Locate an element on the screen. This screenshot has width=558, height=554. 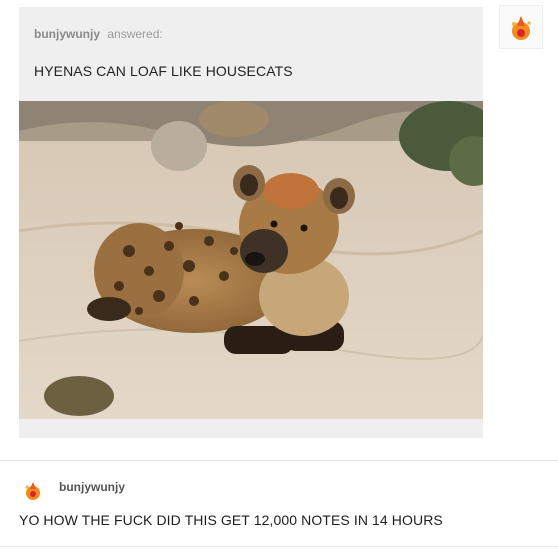
reply-divider is located at coordinates (279, 460).